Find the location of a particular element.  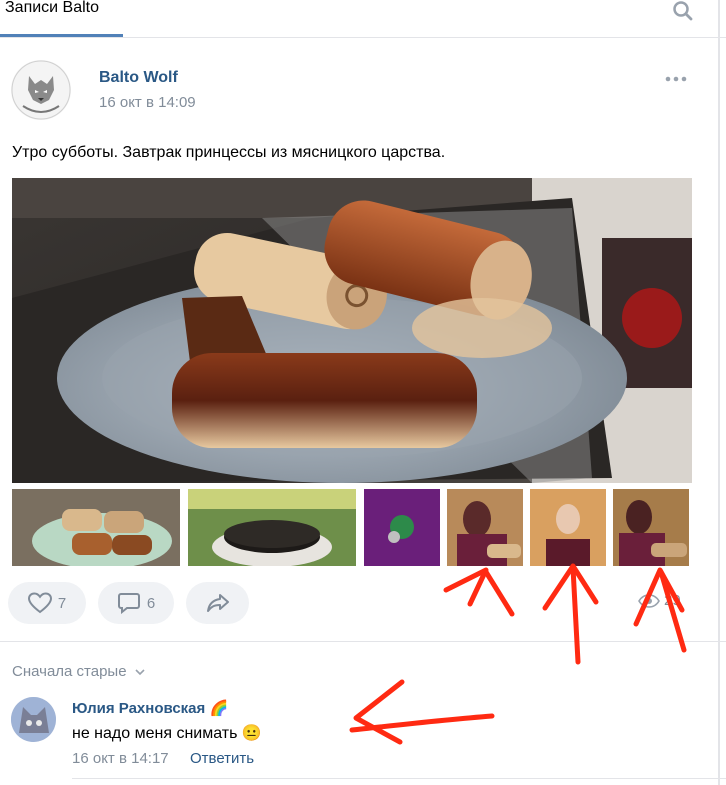

comment-text: не надо меня снимать 😐 is located at coordinates (167, 733).